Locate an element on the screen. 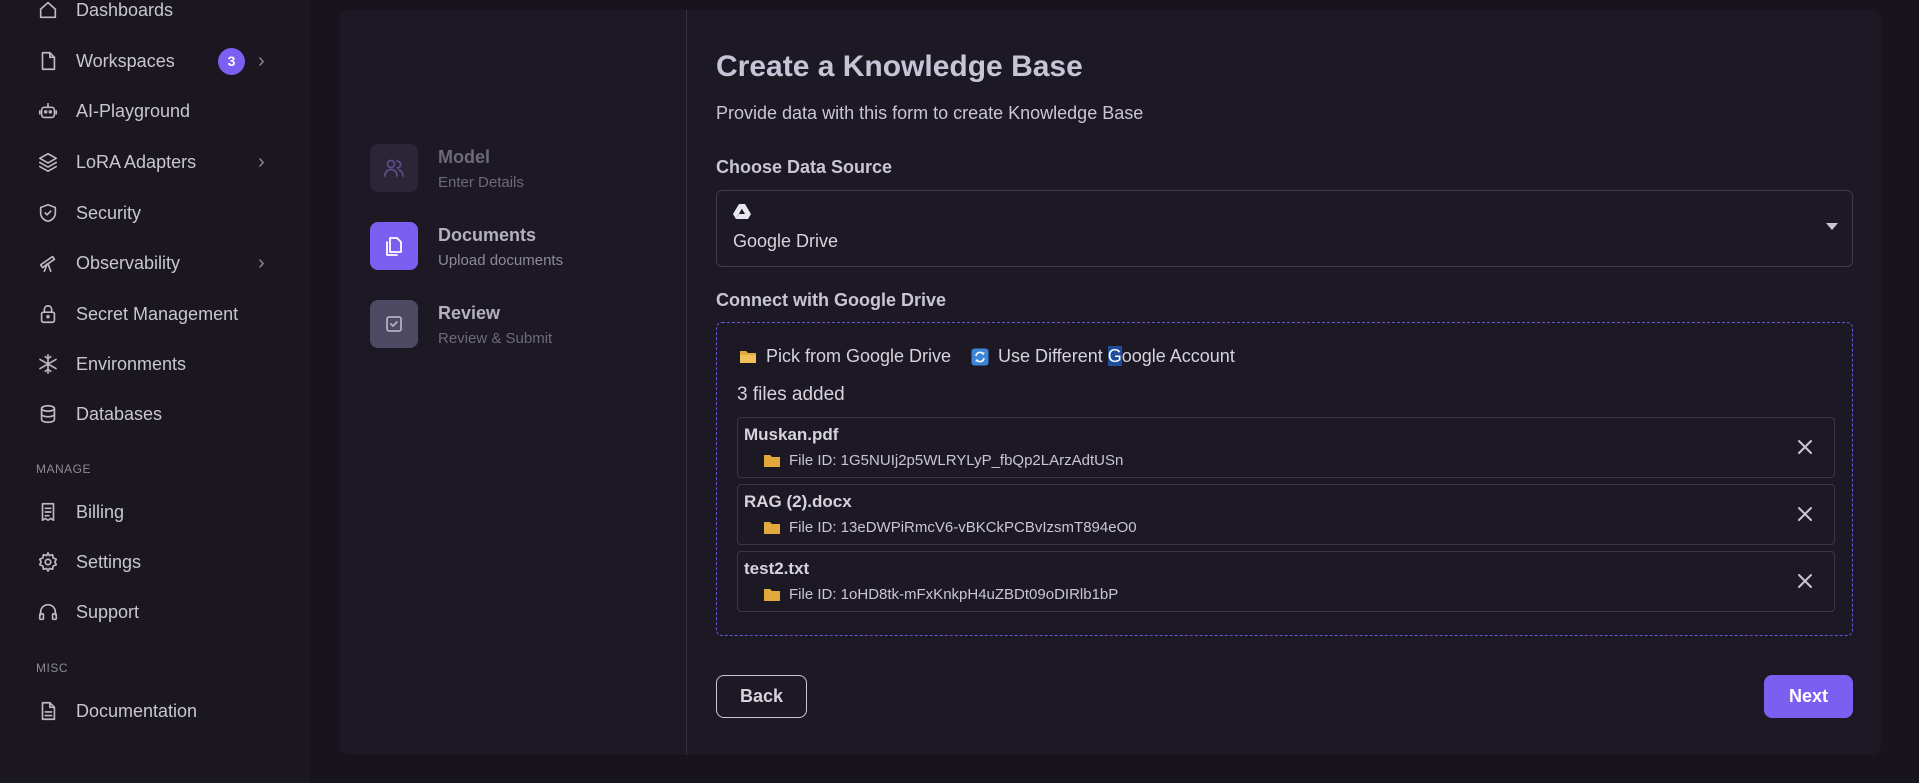 Image resolution: width=1919 pixels, height=783 pixels. sidebar-item-label: Support is located at coordinates (108, 611).